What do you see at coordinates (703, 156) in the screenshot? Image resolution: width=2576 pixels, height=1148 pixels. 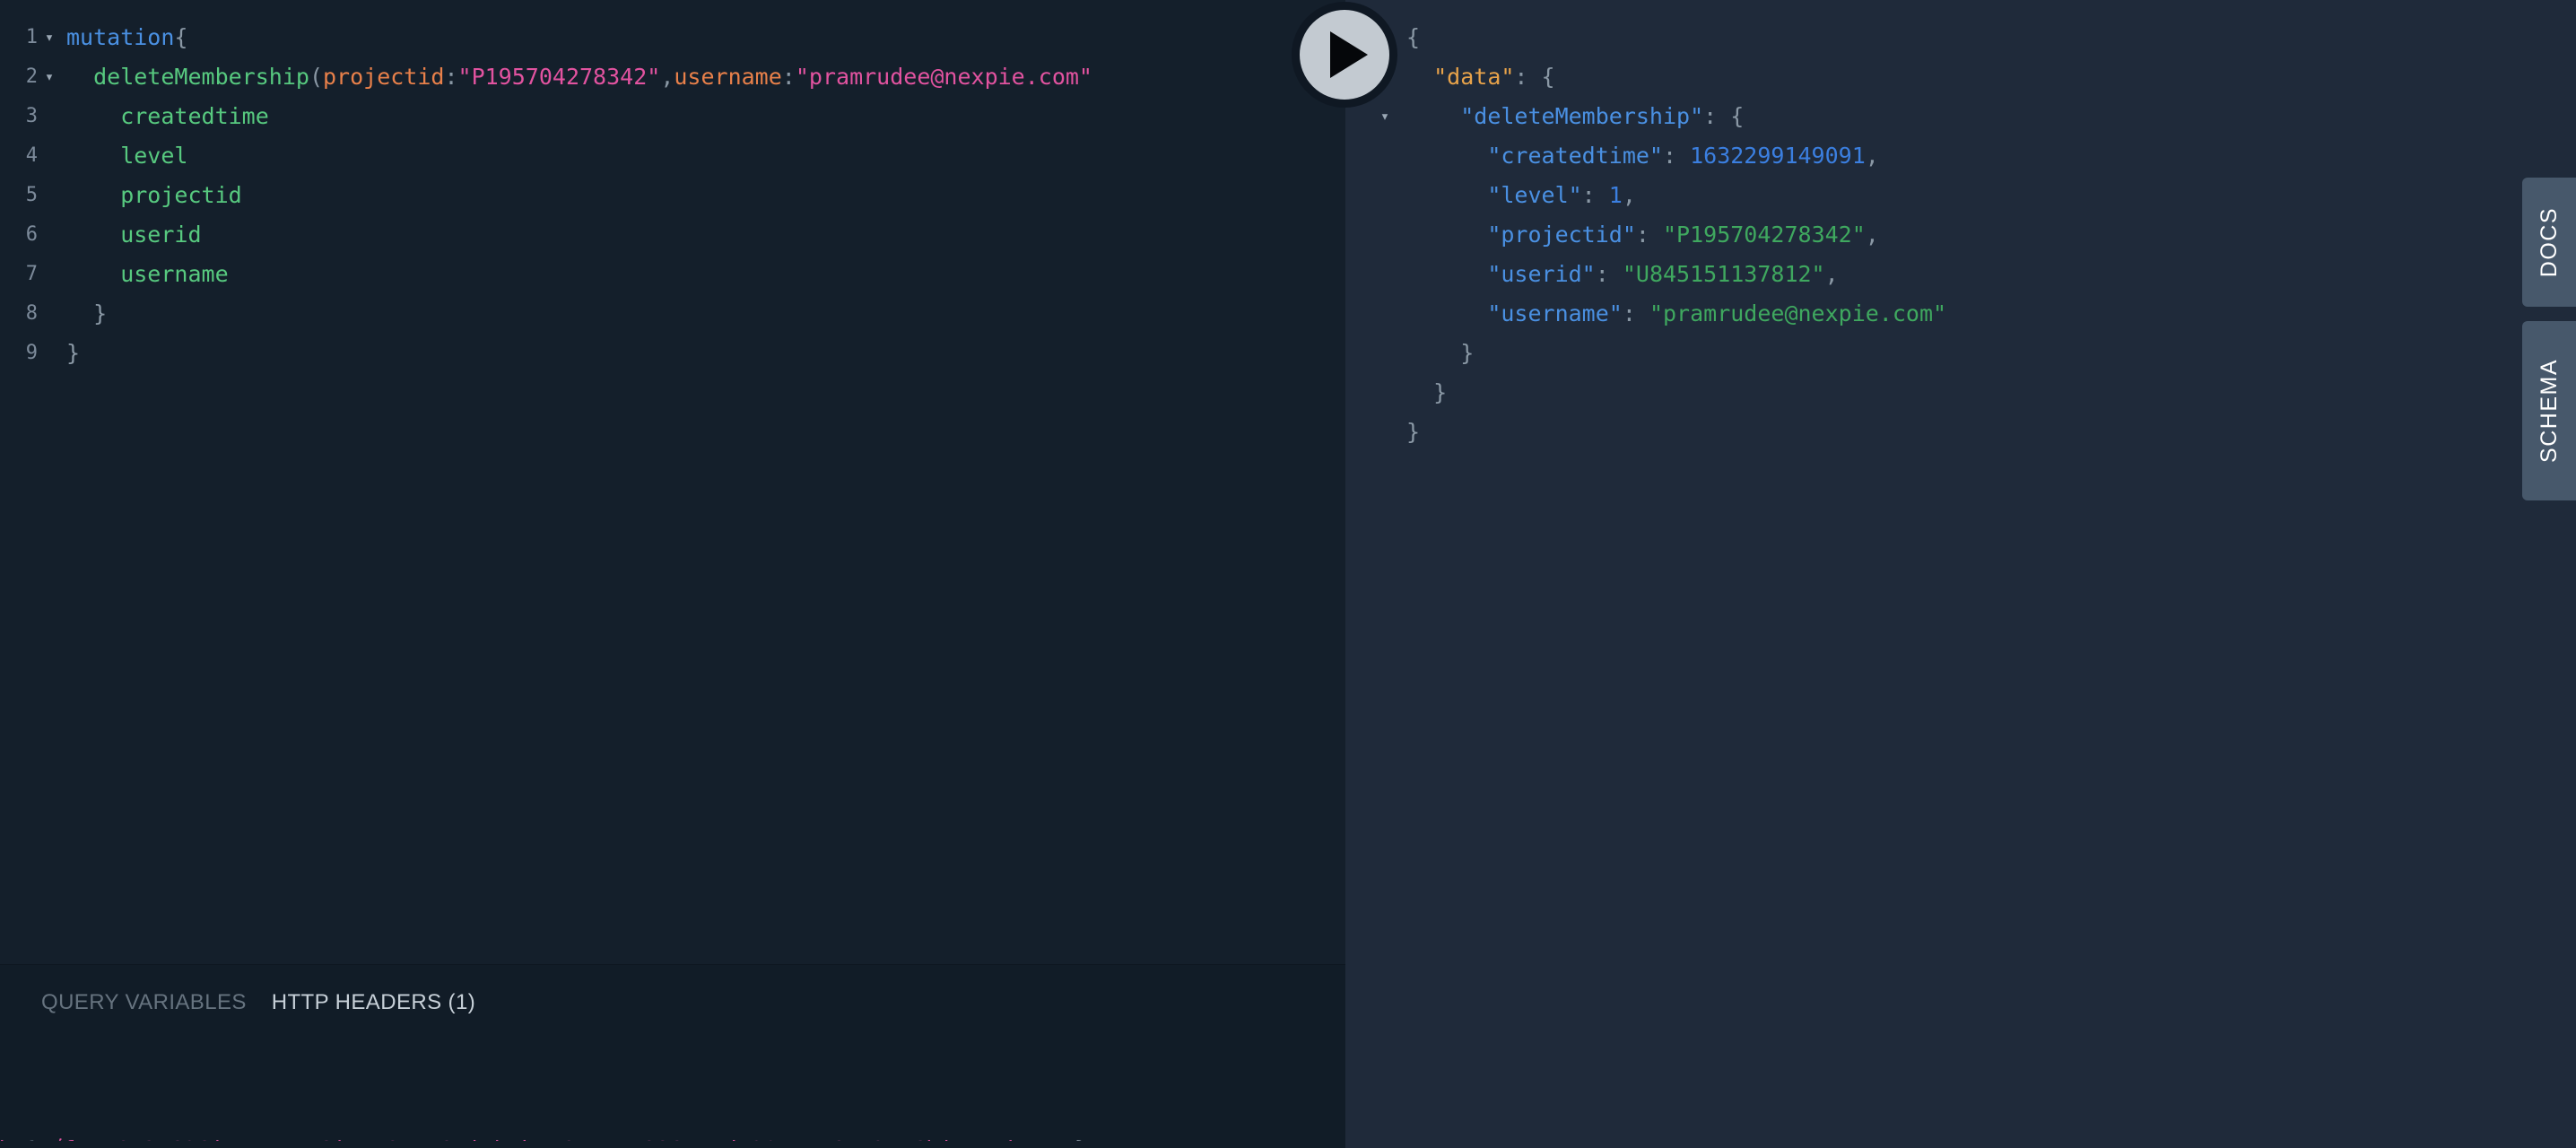 I see `line-text: level` at bounding box center [703, 156].